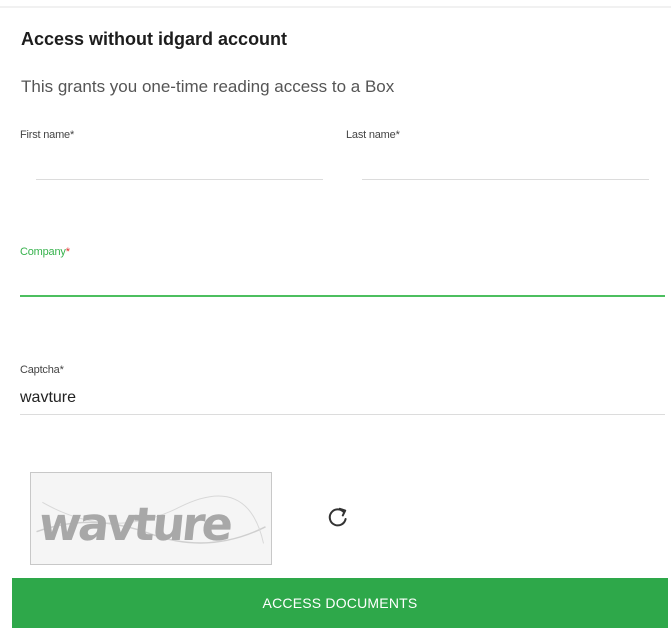  I want to click on top-divider, so click(335, 7).